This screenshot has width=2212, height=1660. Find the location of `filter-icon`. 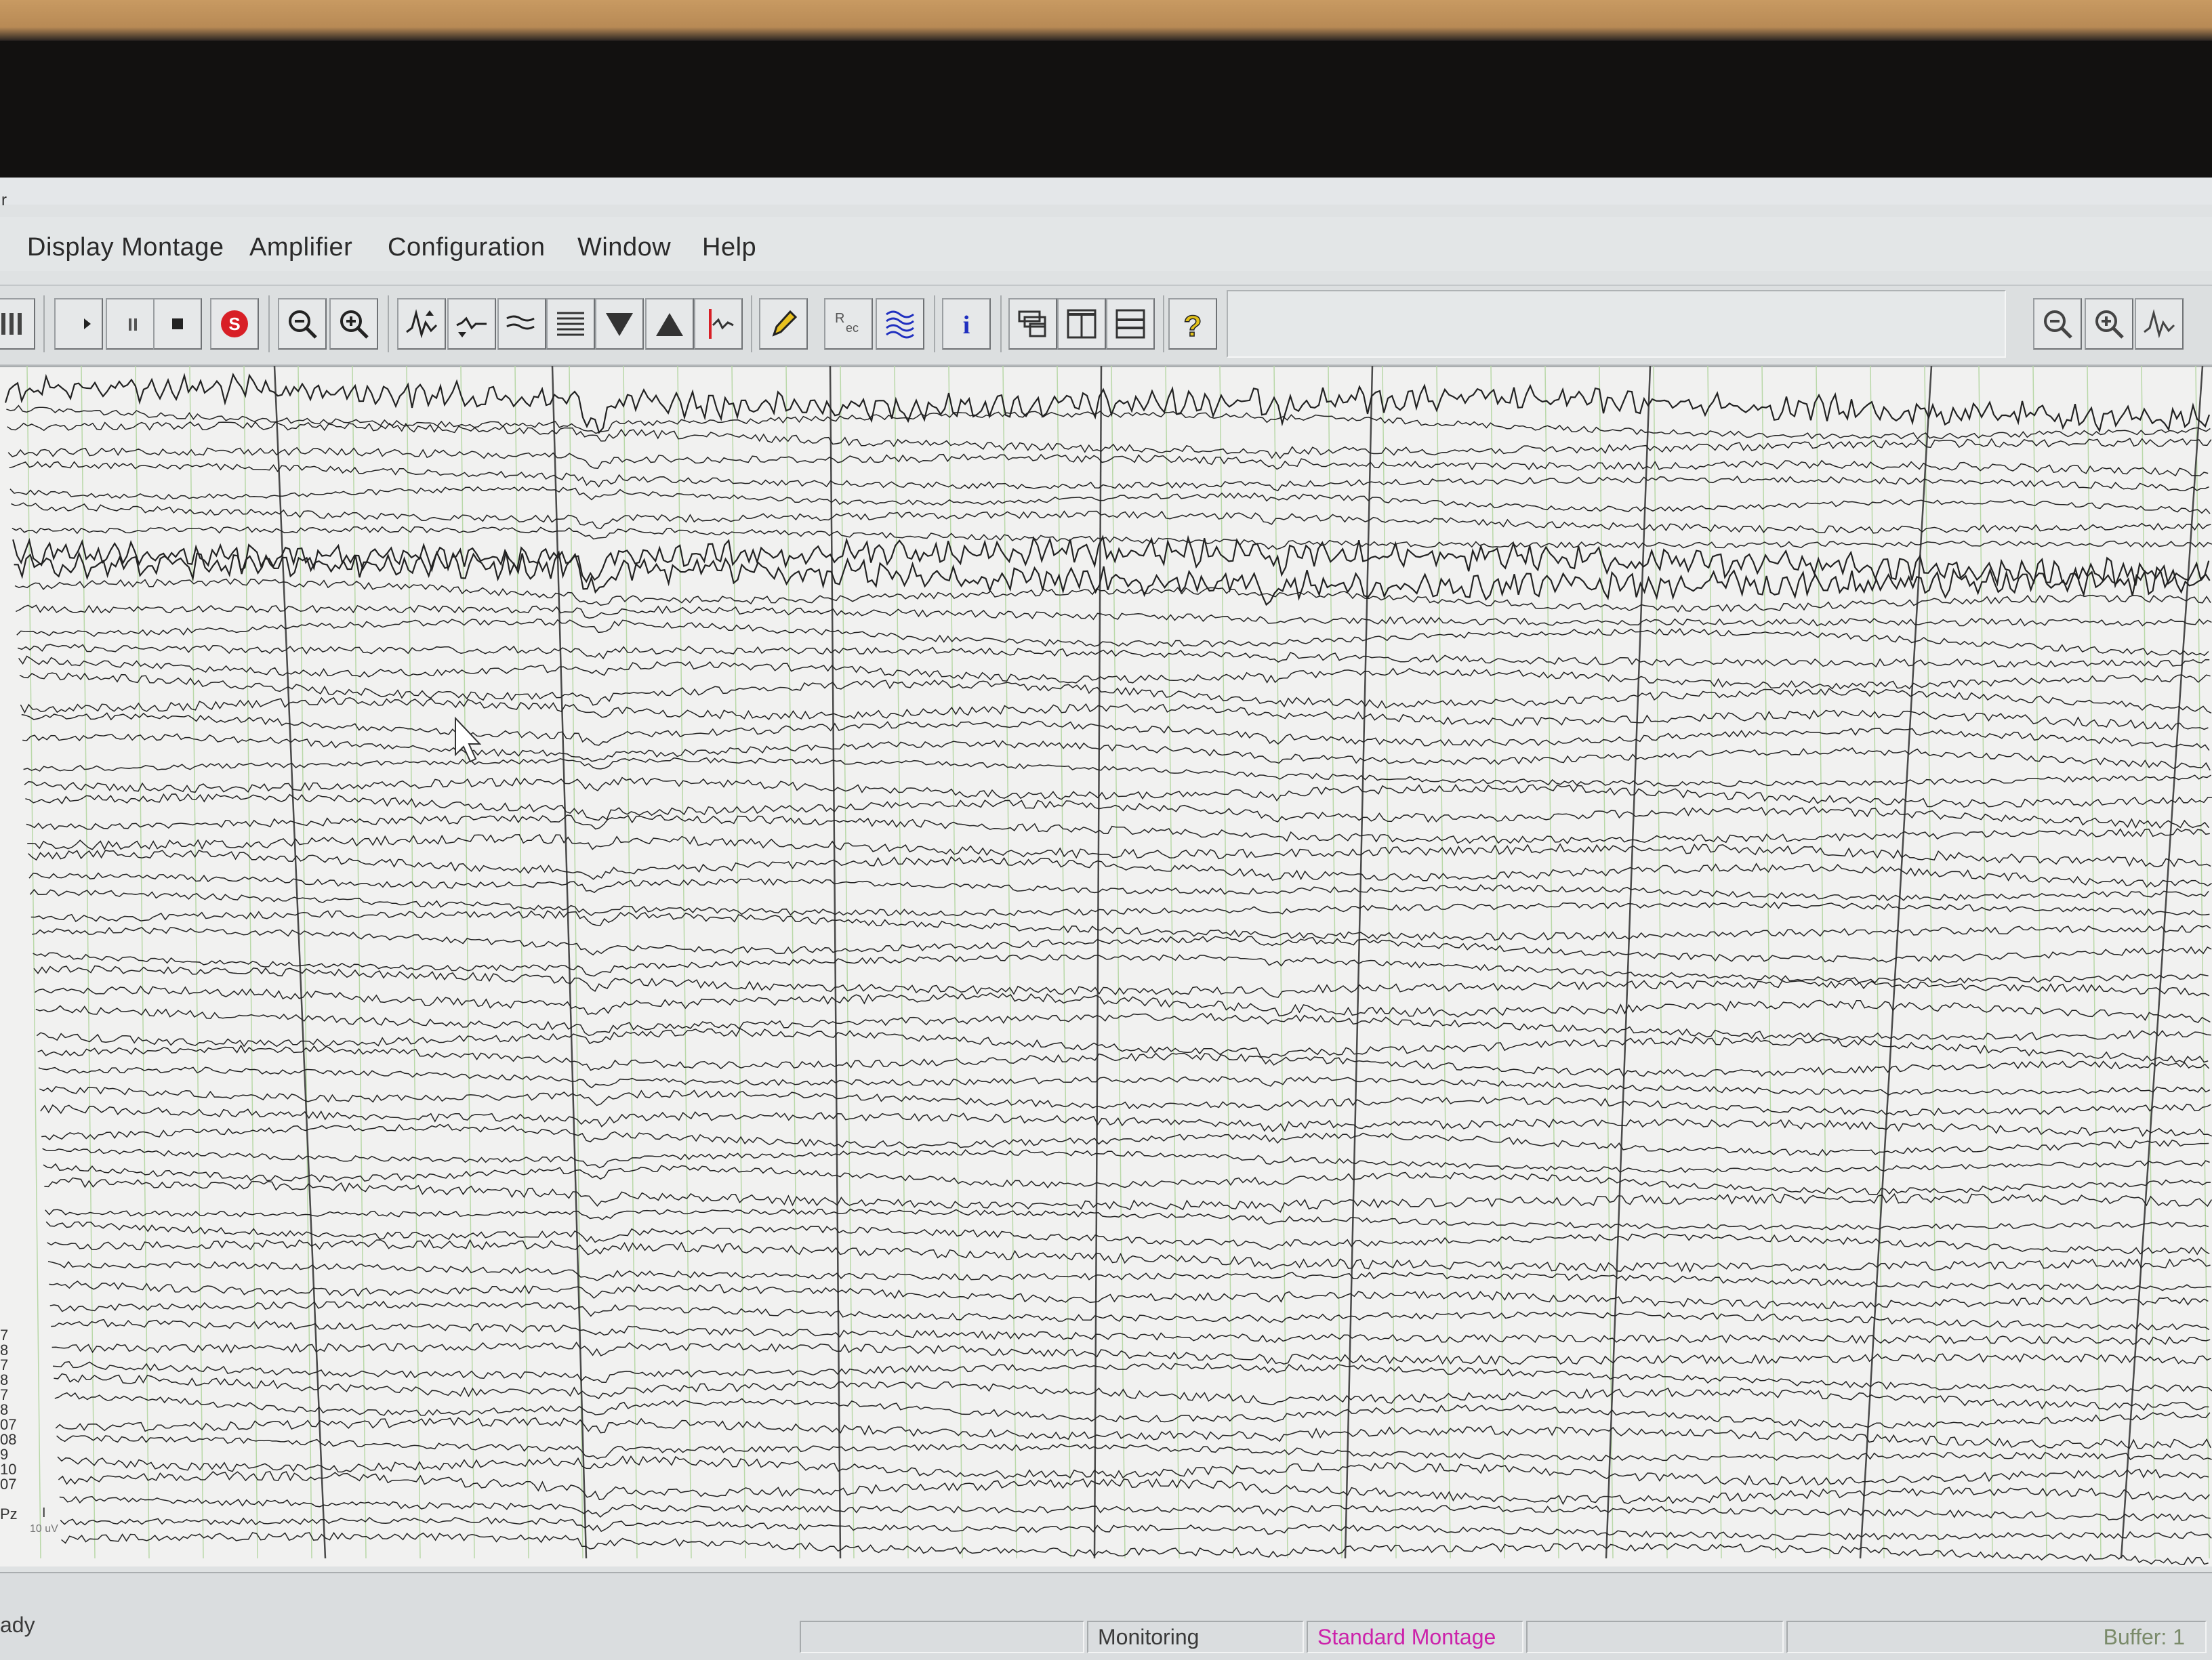

filter-icon is located at coordinates (520, 322).